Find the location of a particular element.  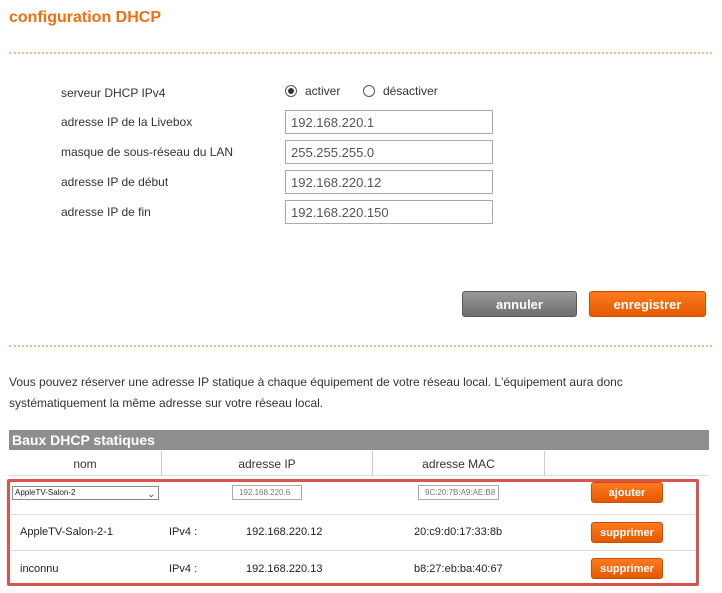

lease-ip: 192.168.220.12 is located at coordinates (284, 532).